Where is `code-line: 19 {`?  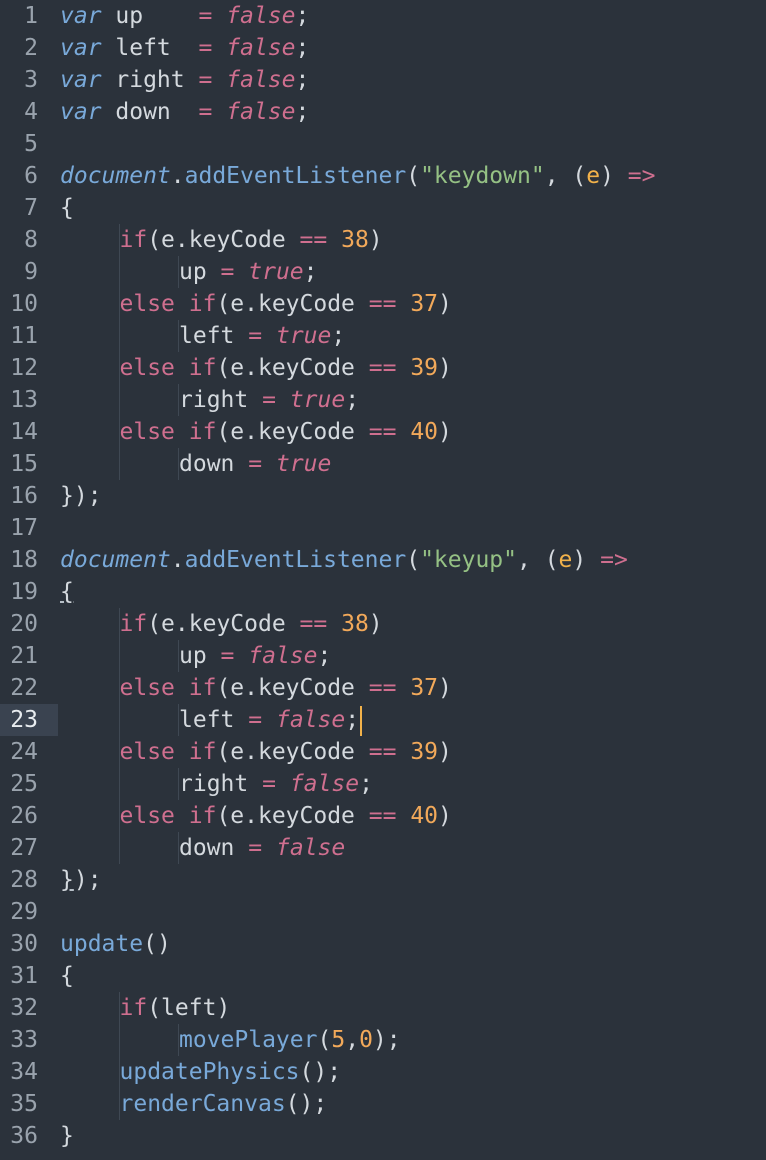 code-line: 19 { is located at coordinates (383, 592).